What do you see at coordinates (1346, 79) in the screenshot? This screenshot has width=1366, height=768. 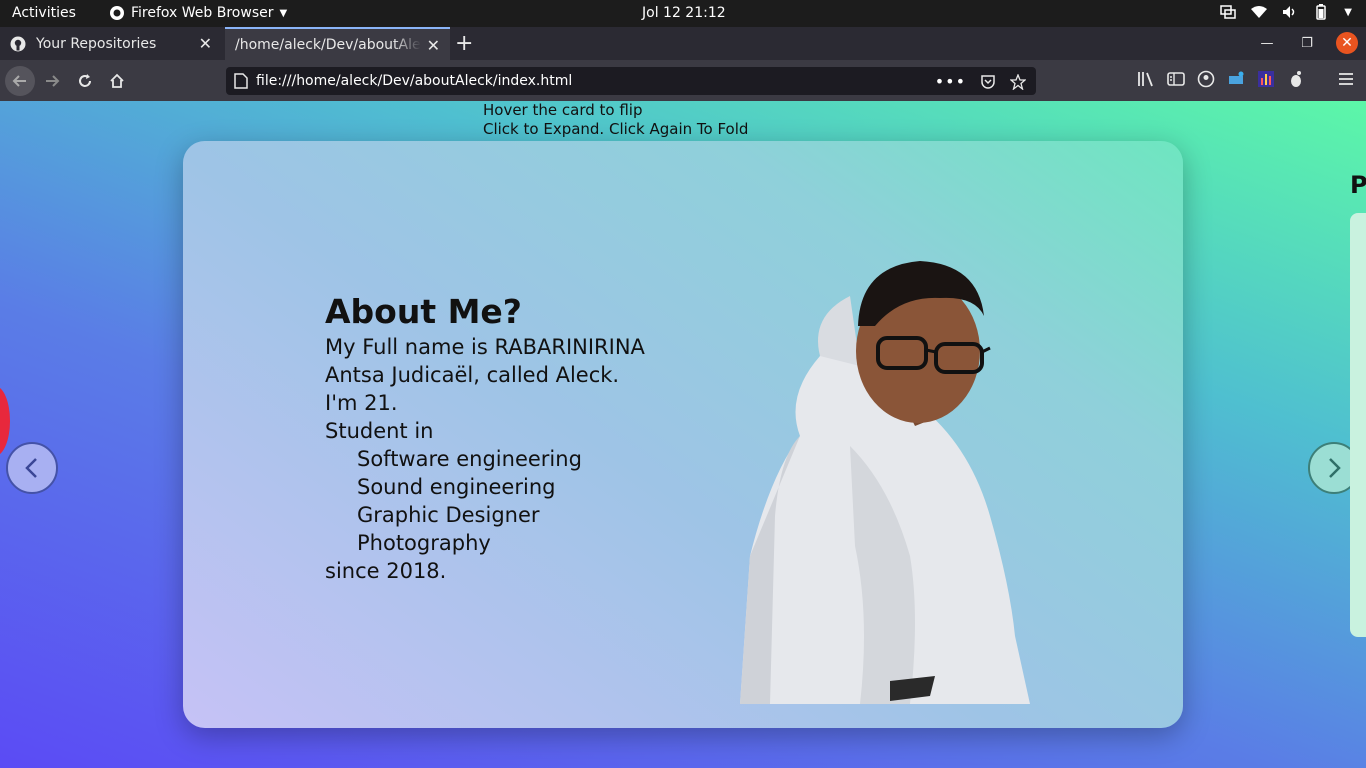 I see `hamburger-menu-icon` at bounding box center [1346, 79].